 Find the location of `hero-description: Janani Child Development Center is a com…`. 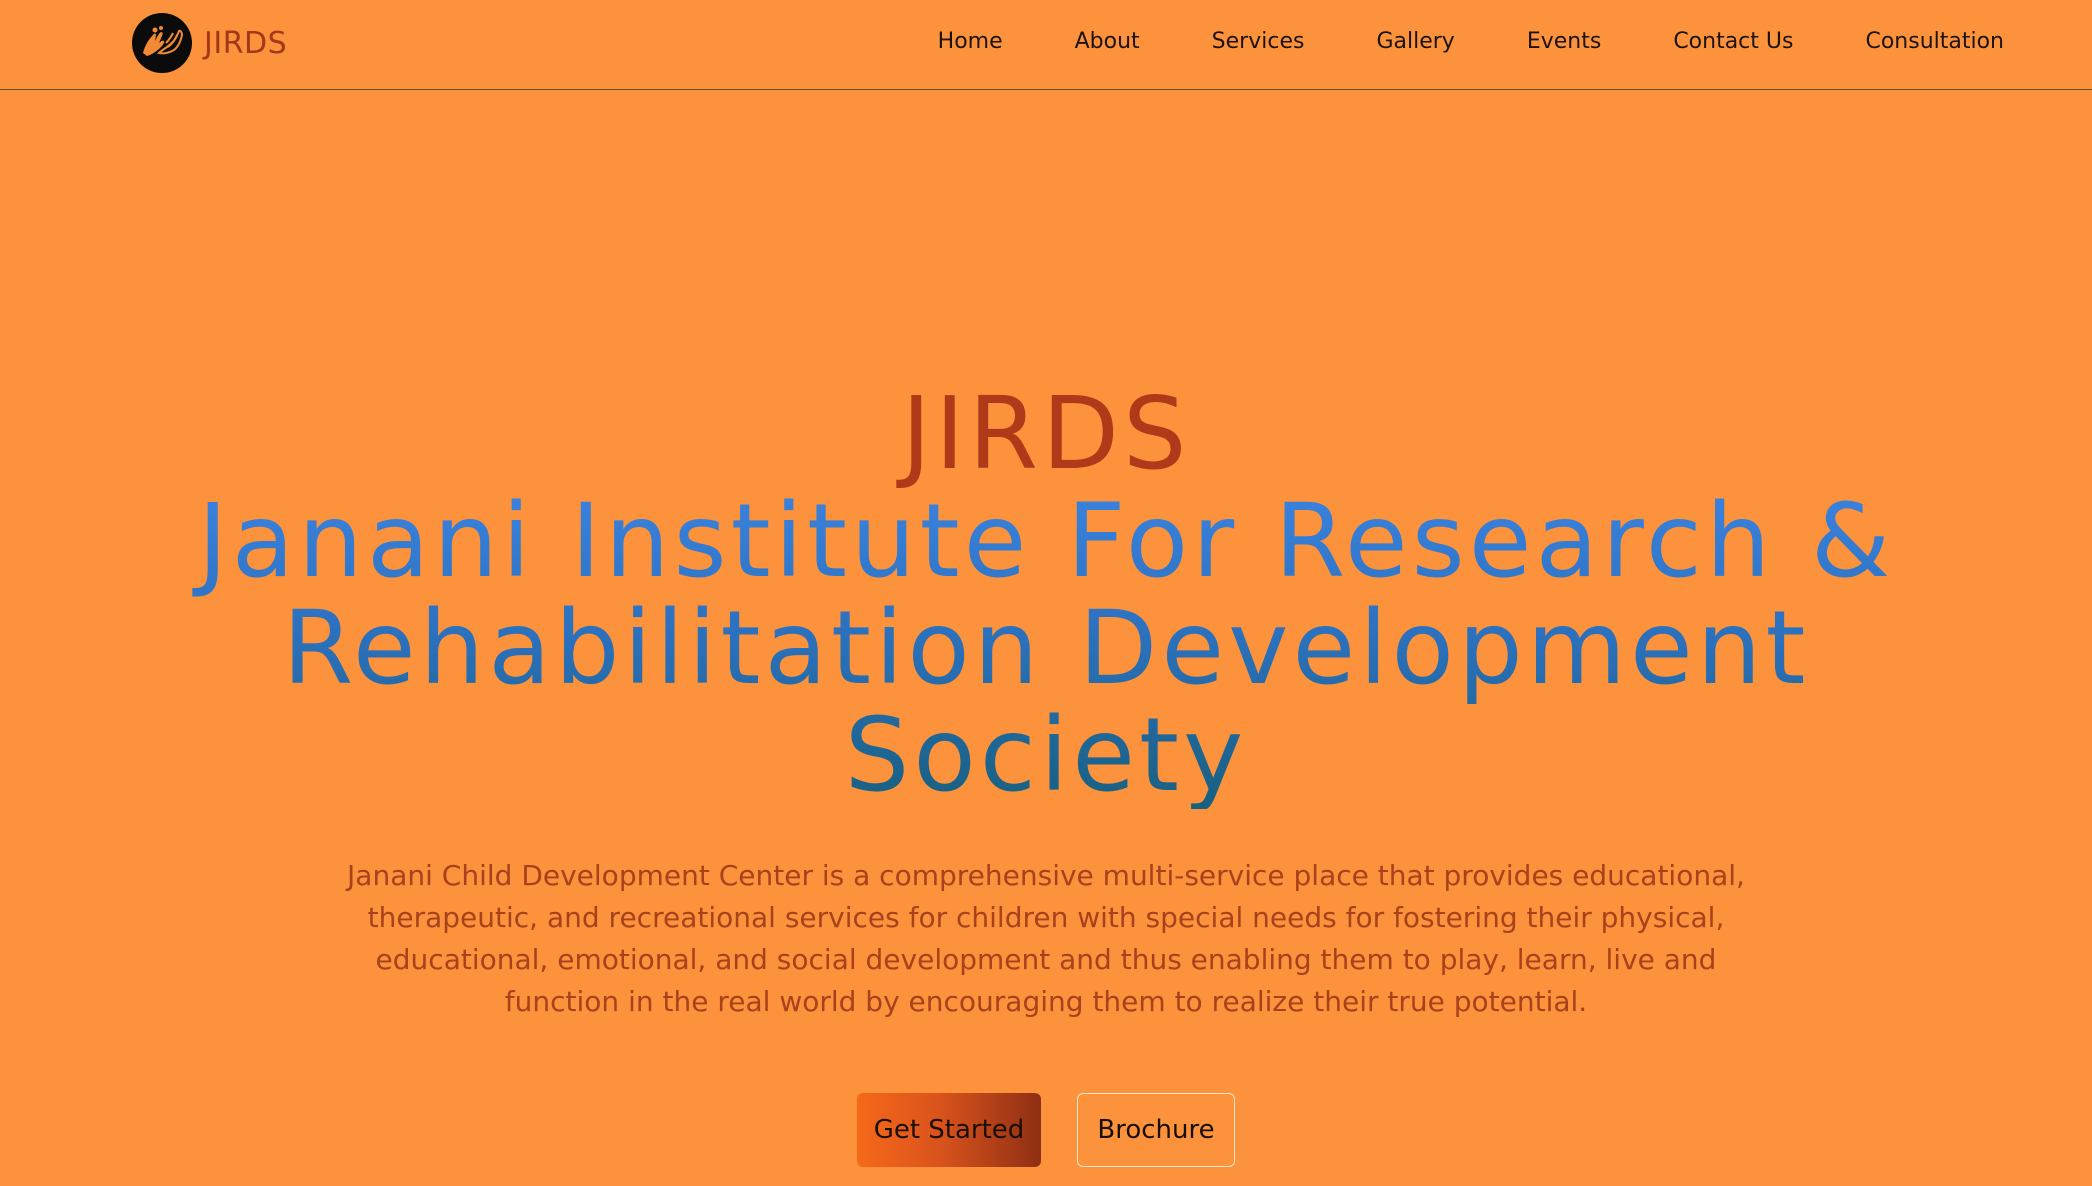

hero-description: Janani Child Development Center is a com… is located at coordinates (1046, 938).